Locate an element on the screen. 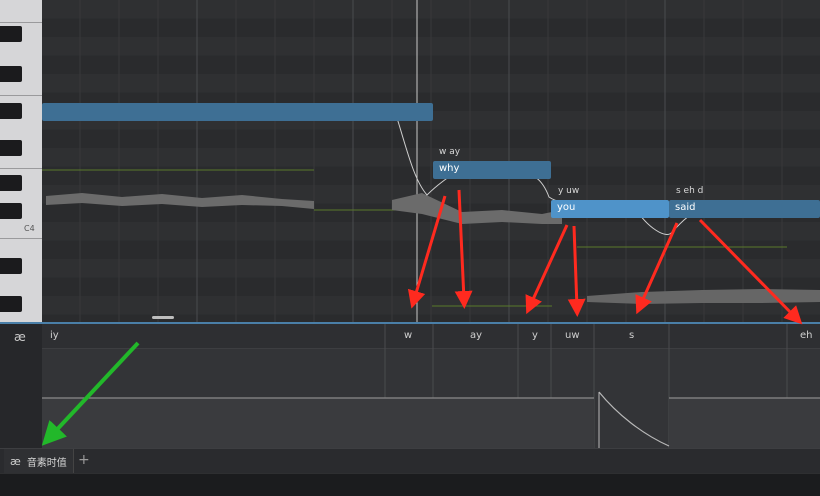 This screenshot has width=820, height=496. note-phonemes: s eh d is located at coordinates (690, 191).